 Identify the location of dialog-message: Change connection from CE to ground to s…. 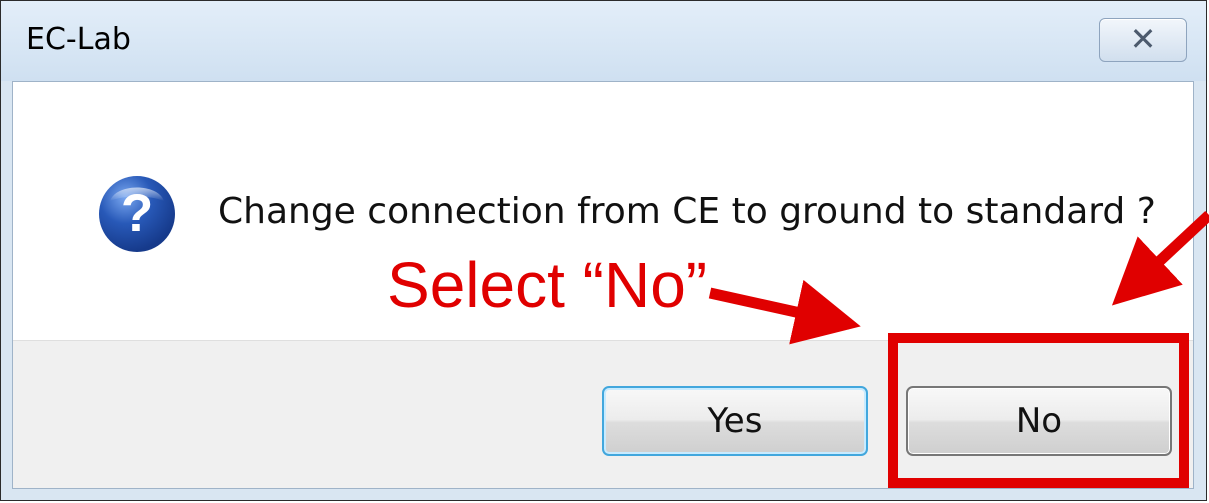
(687, 211).